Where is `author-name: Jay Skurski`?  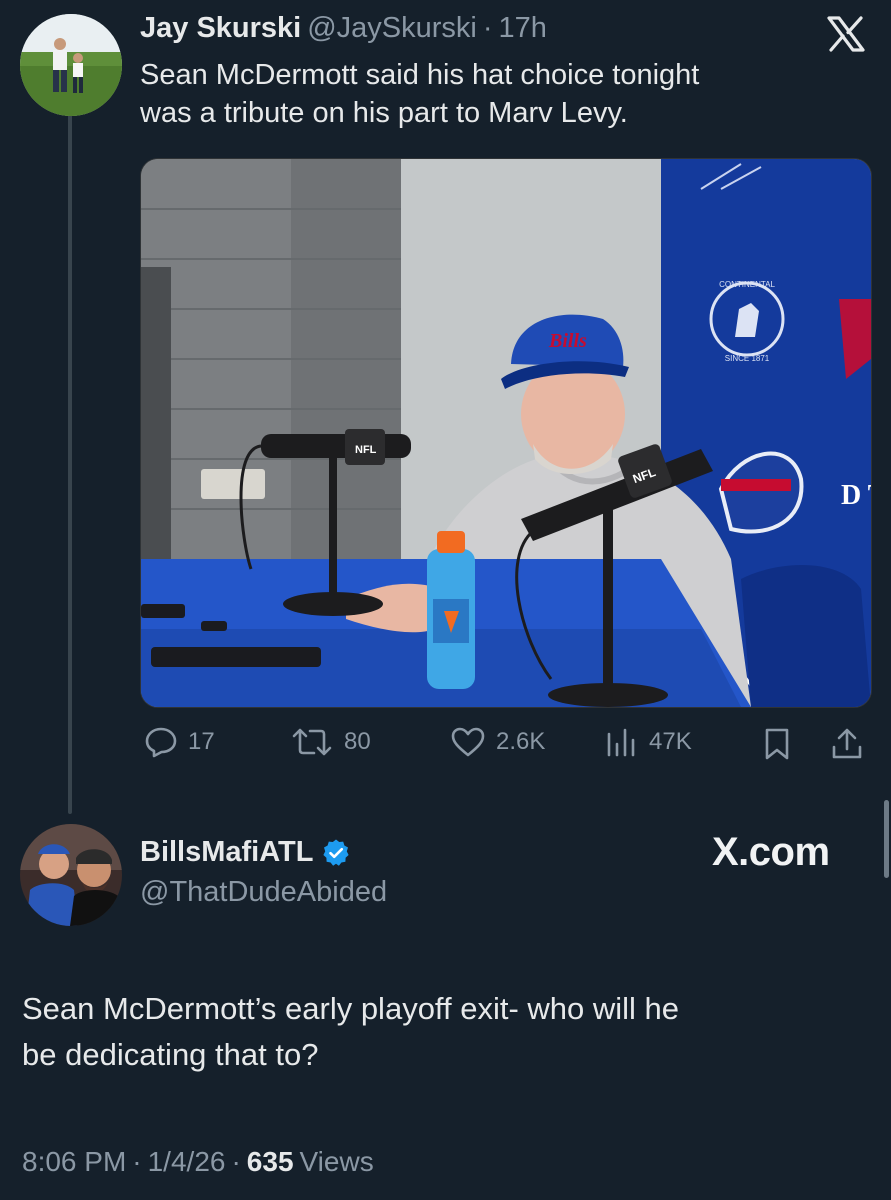
author-name: Jay Skurski is located at coordinates (220, 28).